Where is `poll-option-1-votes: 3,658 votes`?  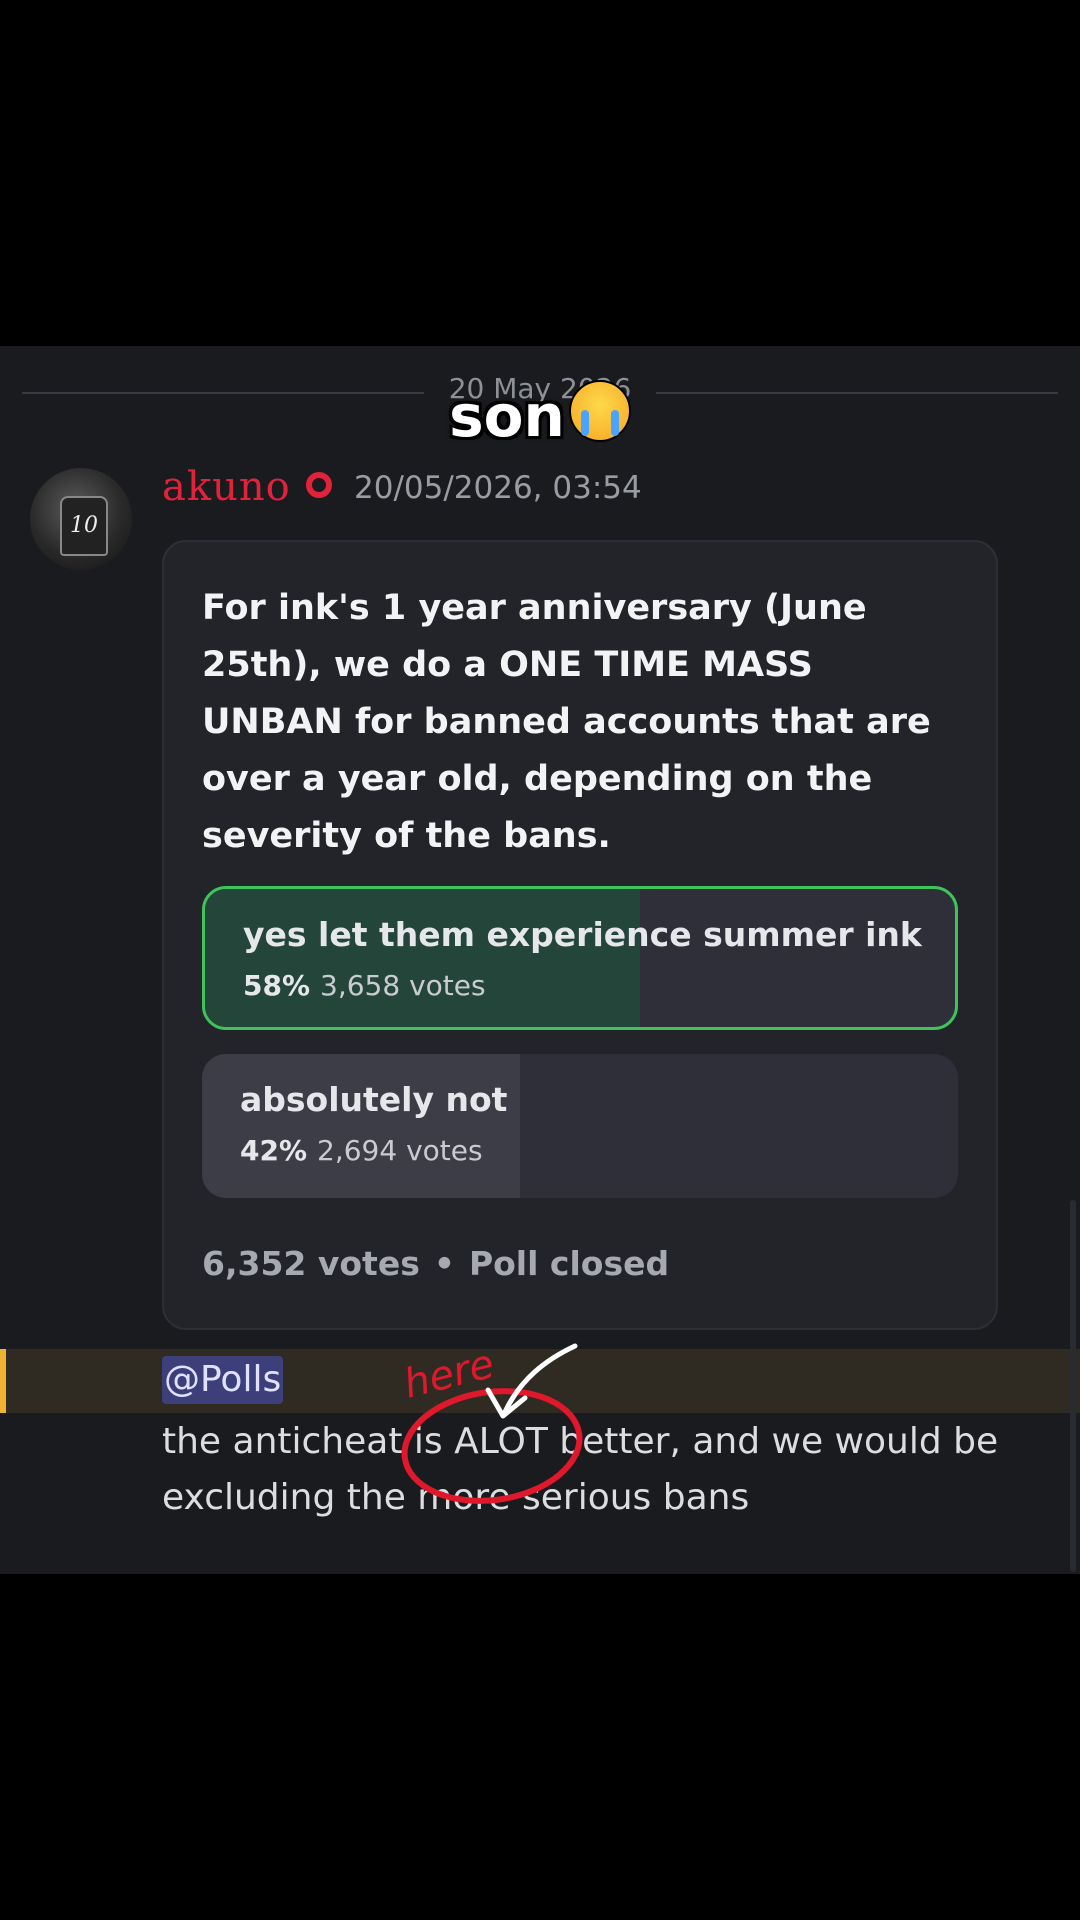 poll-option-1-votes: 3,658 votes is located at coordinates (403, 985).